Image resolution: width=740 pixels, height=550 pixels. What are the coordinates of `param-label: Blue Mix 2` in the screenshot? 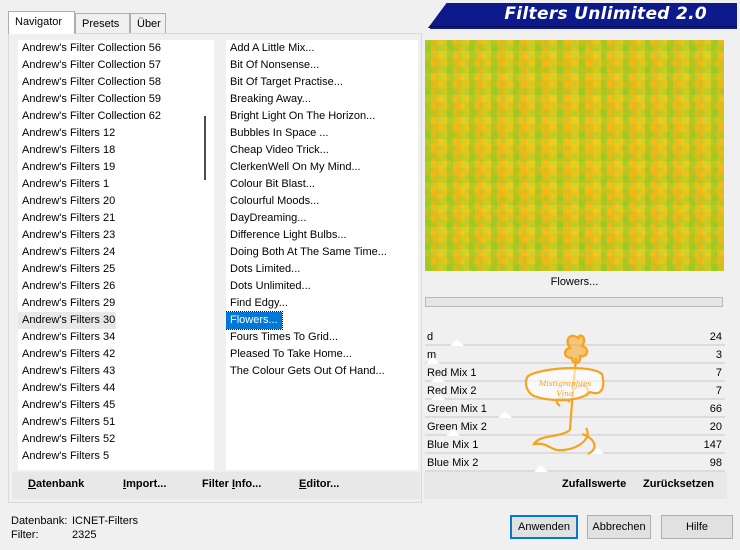 It's located at (453, 463).